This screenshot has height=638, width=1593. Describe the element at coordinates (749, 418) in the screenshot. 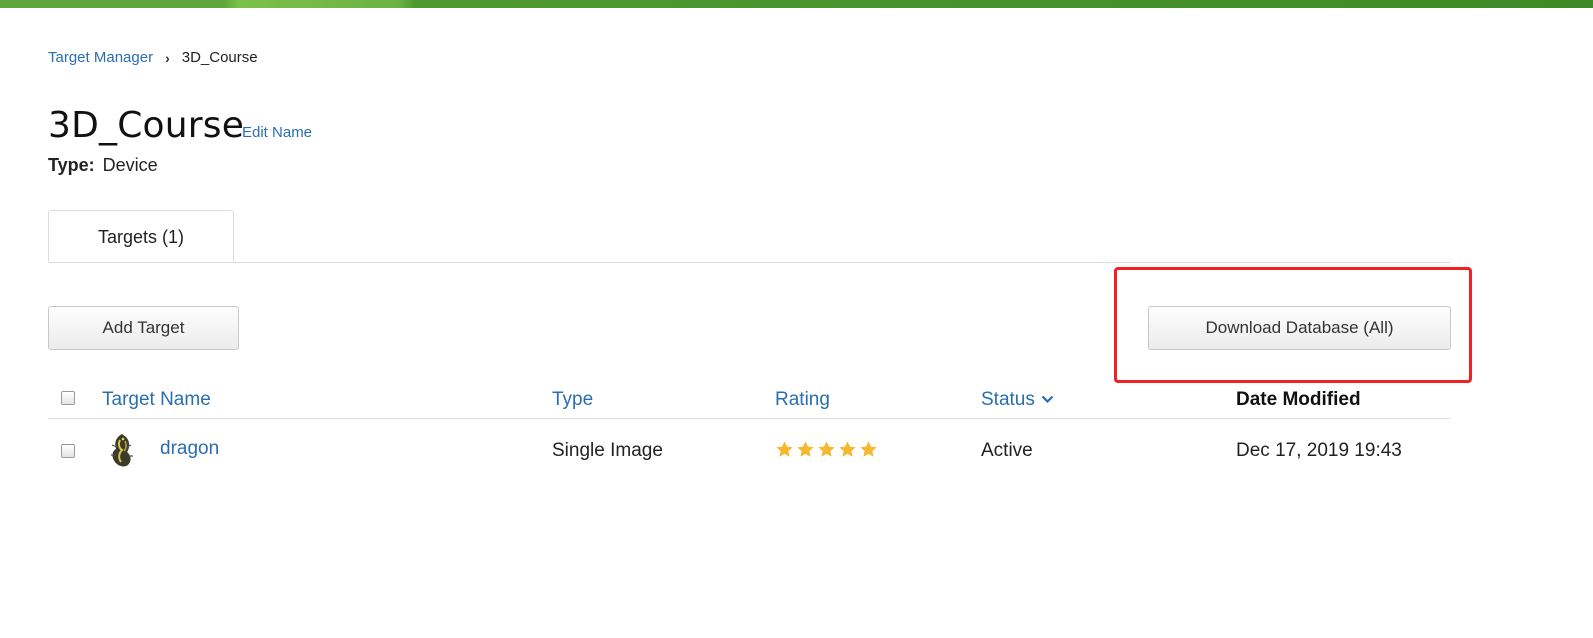

I see `table-header-divider` at that location.